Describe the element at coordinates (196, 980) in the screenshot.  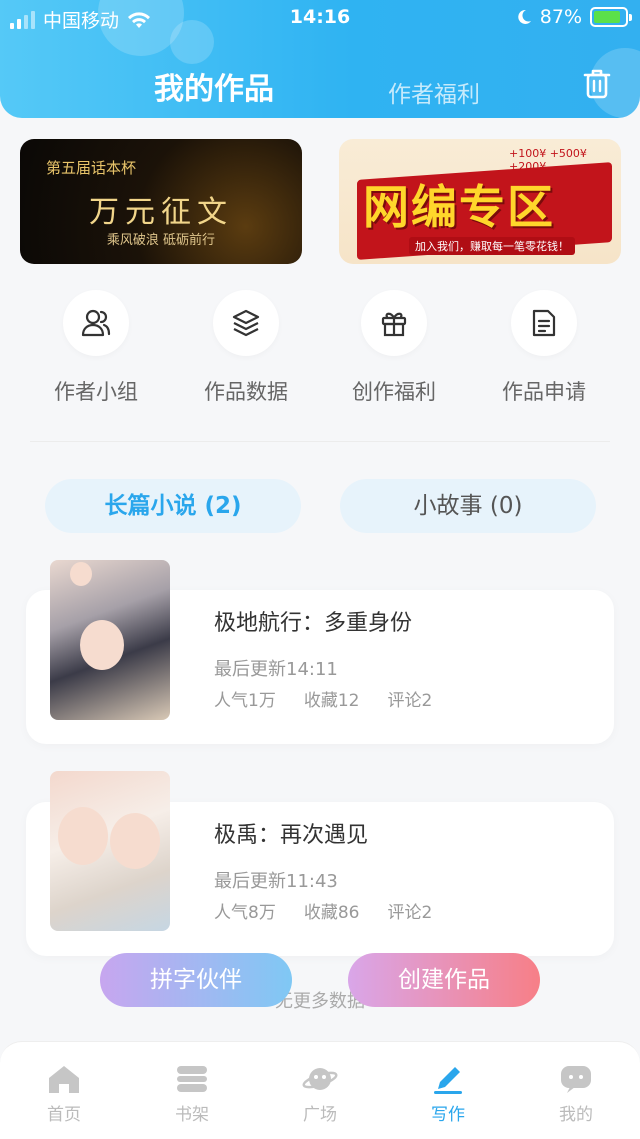
I see `partner-button: 拼字伙伴` at that location.